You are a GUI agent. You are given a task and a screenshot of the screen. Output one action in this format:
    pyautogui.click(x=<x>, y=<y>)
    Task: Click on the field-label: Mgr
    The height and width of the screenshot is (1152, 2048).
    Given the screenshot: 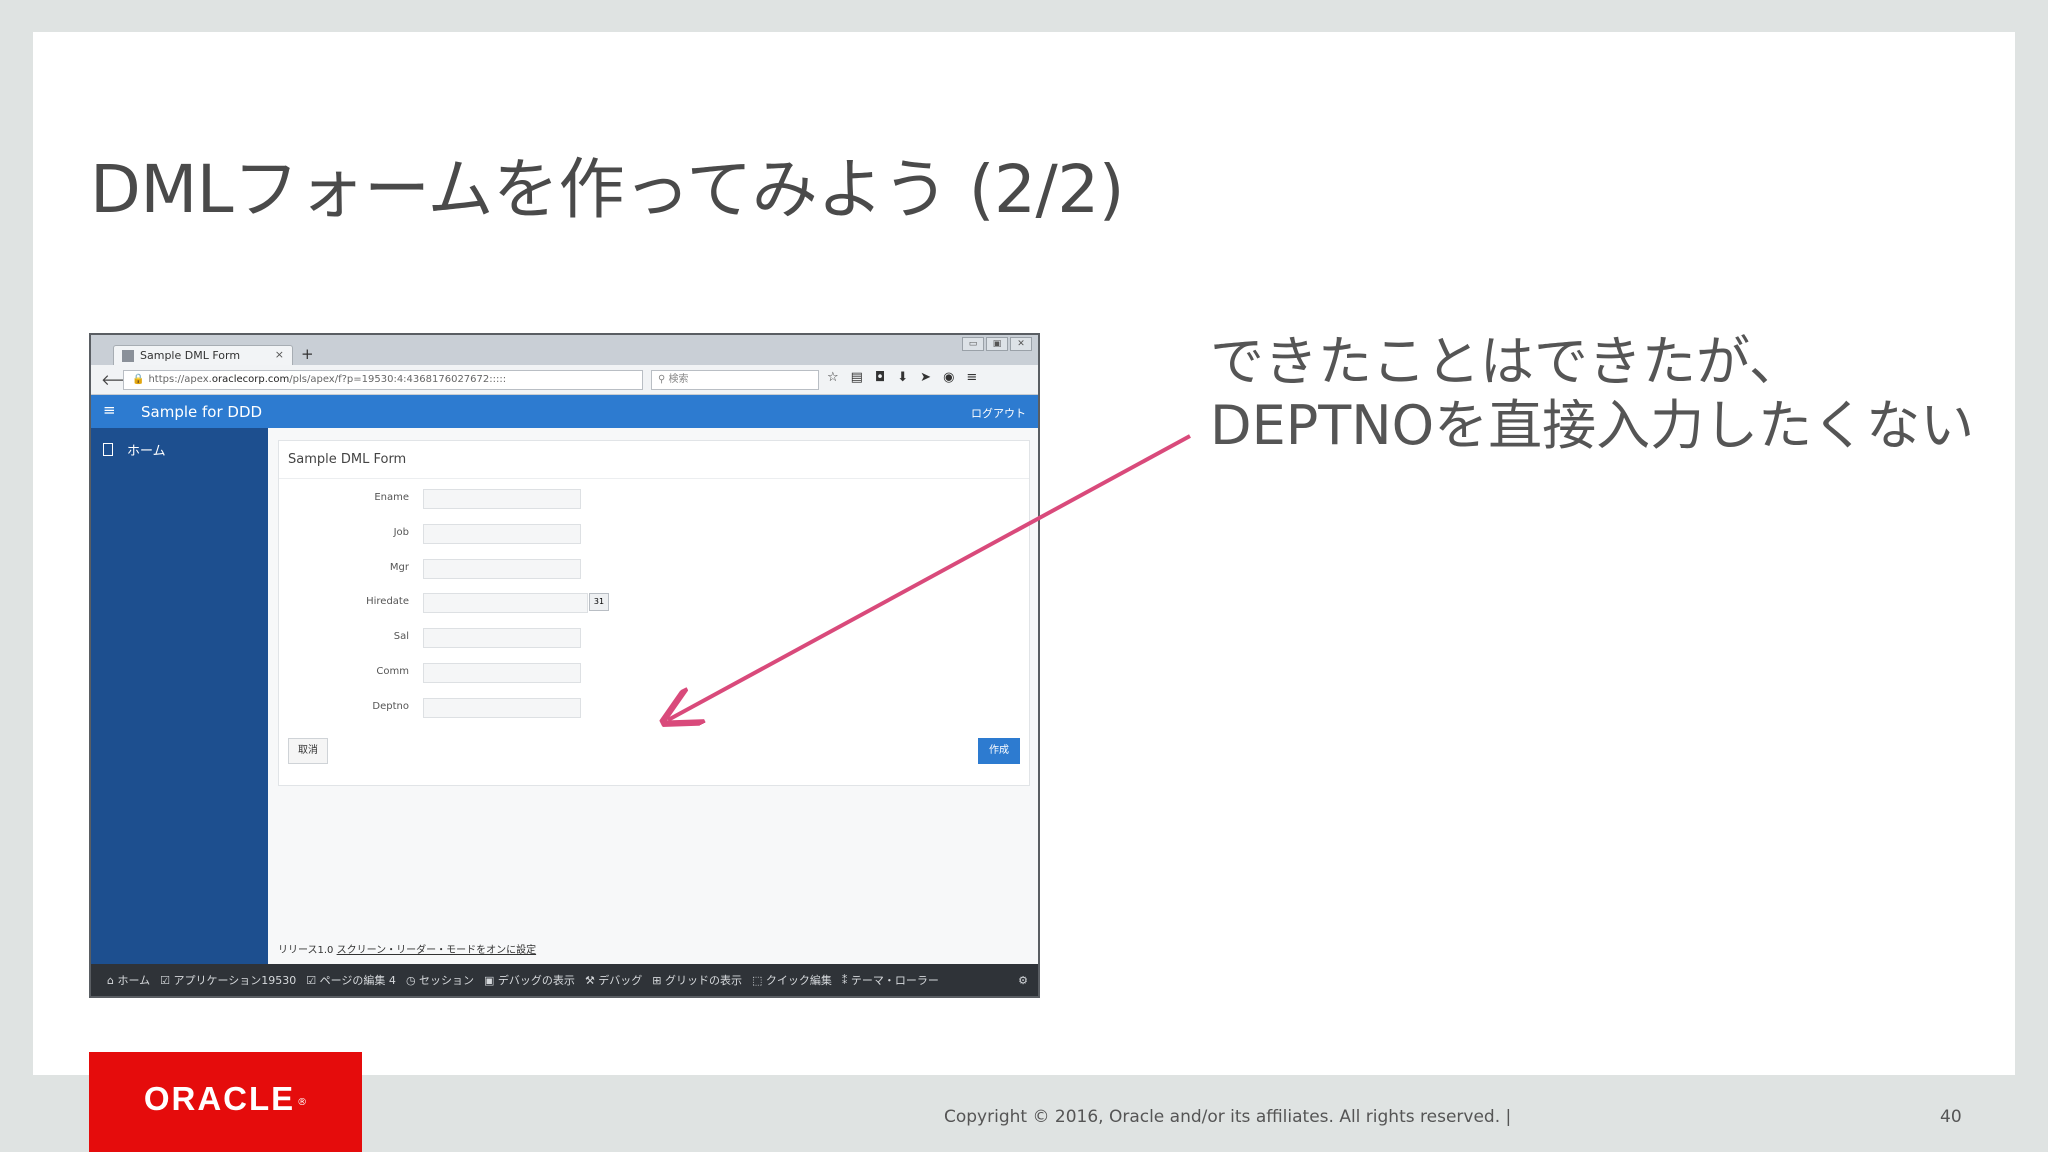 What is the action you would take?
    pyautogui.click(x=399, y=567)
    